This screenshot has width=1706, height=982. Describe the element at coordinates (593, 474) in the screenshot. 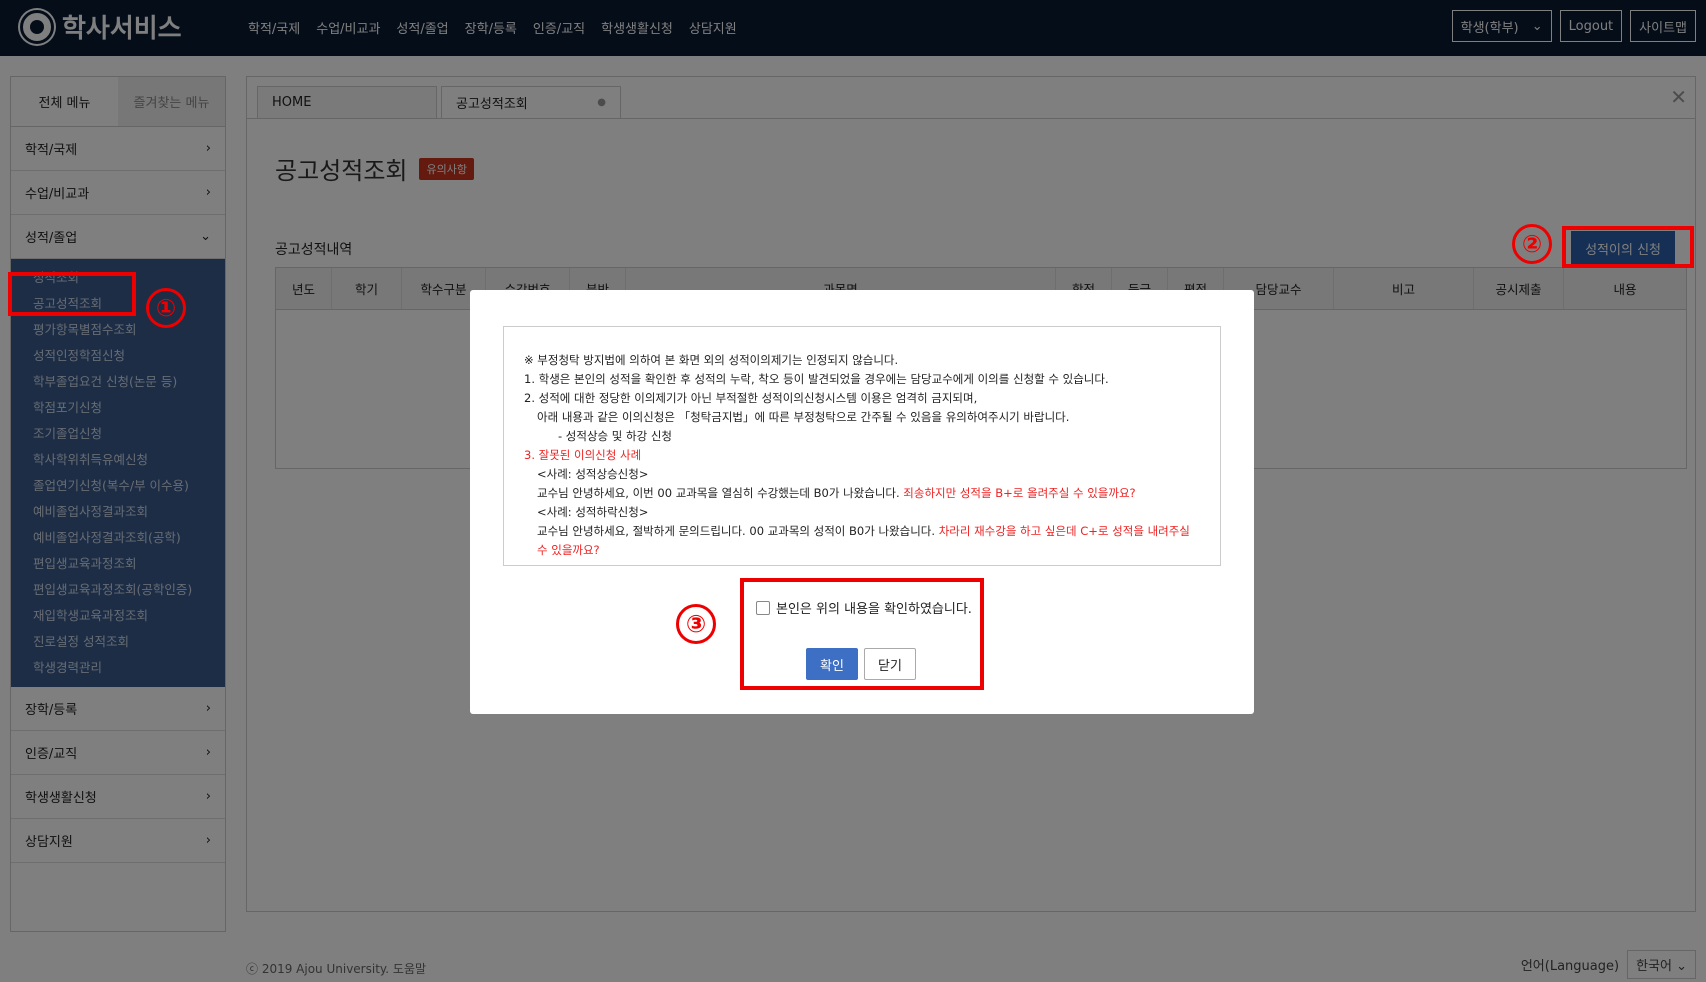

I see `notice-line: <사례: 성적상승신청>` at that location.